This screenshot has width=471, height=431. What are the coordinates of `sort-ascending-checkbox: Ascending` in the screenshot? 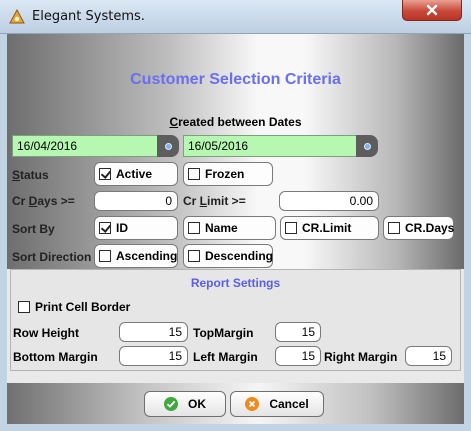 It's located at (136, 256).